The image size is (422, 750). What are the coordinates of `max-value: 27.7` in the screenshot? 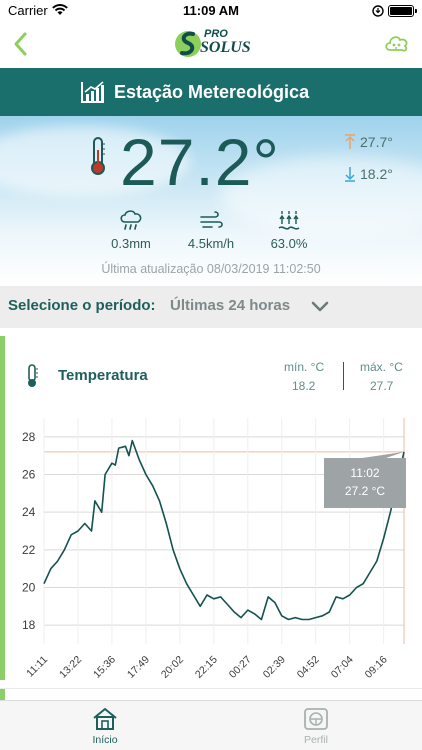 It's located at (382, 386).